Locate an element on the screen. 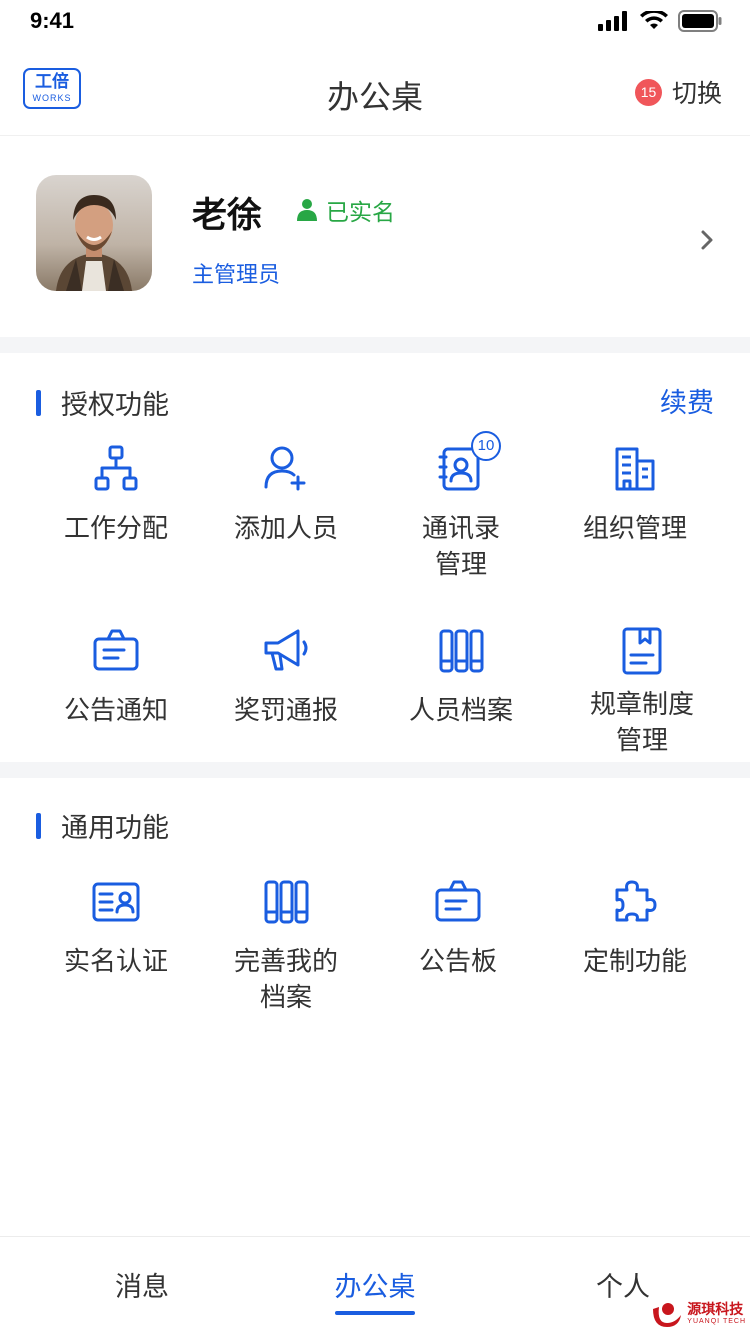 This screenshot has height=1334, width=750. add-person-icon is located at coordinates (286, 469).